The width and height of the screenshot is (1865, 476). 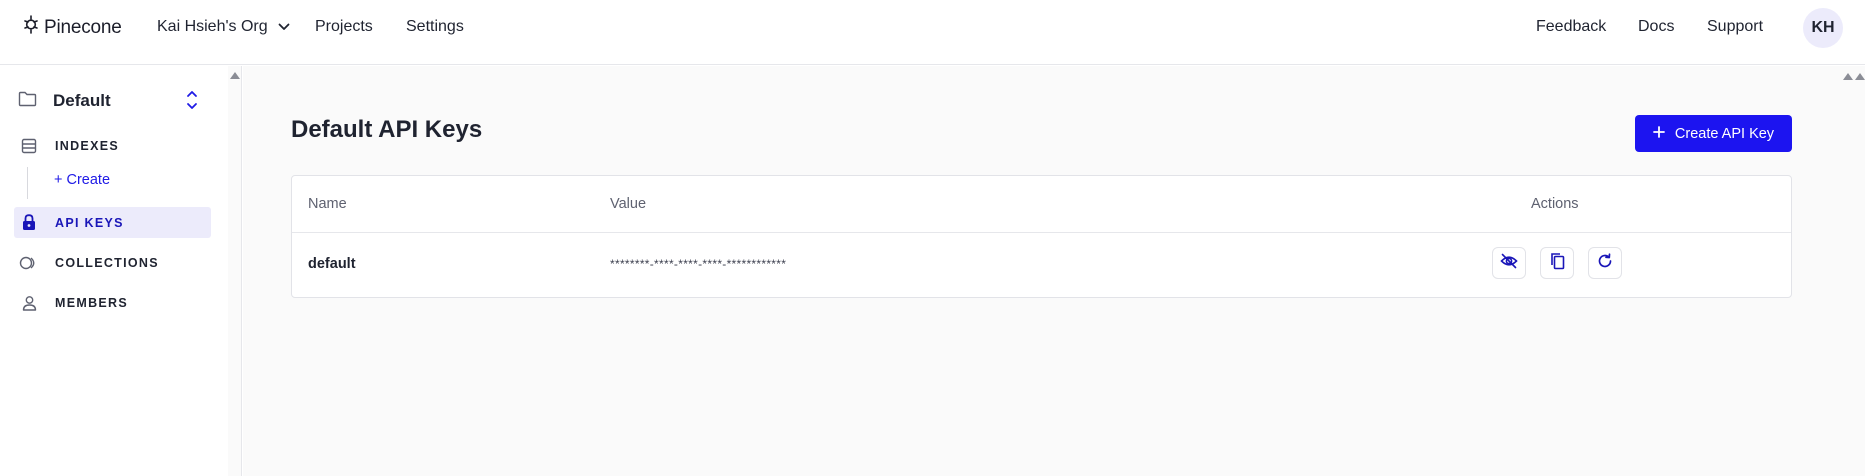 I want to click on nav-docs: Docs, so click(x=1656, y=27).